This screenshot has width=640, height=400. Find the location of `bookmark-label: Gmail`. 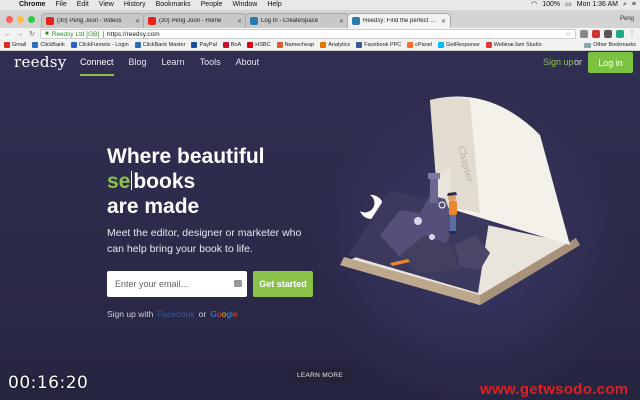

bookmark-label: Gmail is located at coordinates (19, 45).